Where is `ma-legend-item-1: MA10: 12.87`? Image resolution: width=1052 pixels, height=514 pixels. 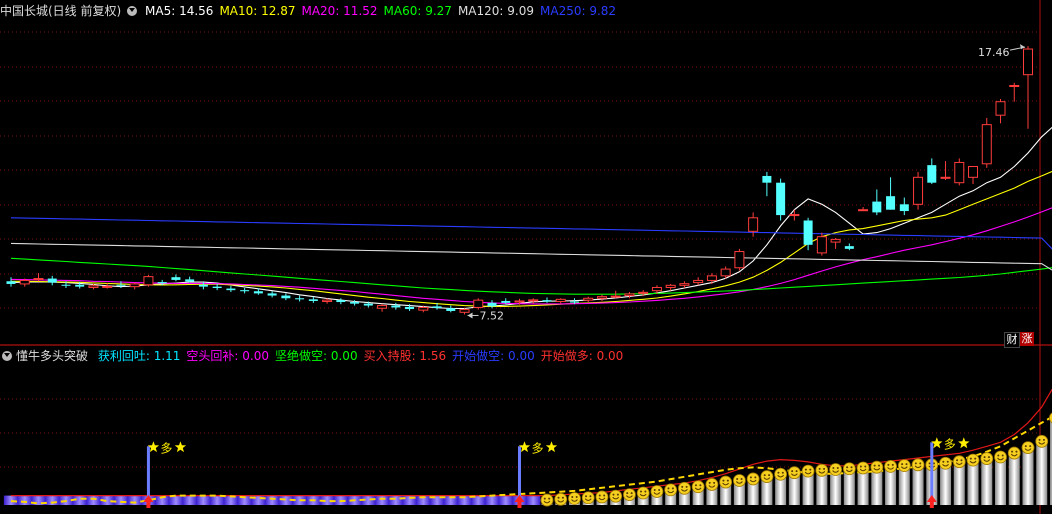
ma-legend-item-1: MA10: 12.87 is located at coordinates (257, 11).